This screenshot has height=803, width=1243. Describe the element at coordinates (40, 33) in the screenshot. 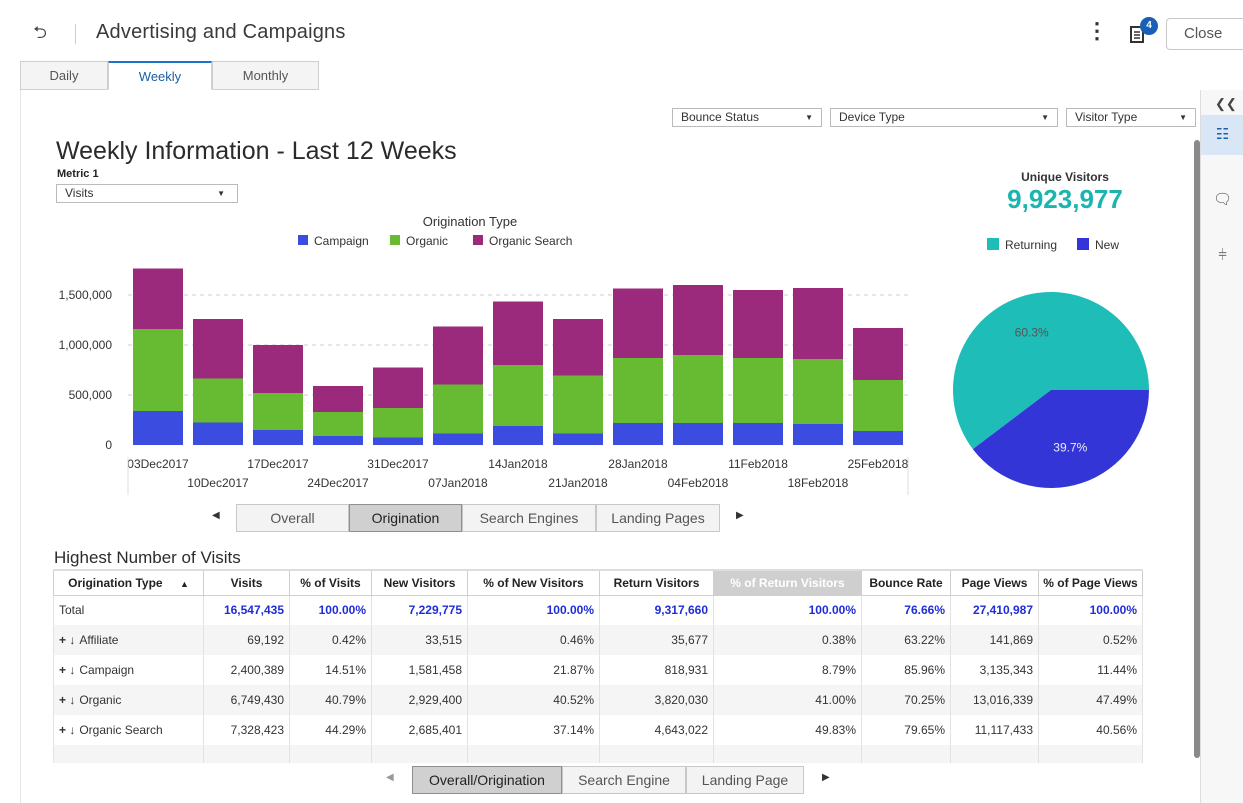

I see `back-arrow-icon: ⮌` at that location.